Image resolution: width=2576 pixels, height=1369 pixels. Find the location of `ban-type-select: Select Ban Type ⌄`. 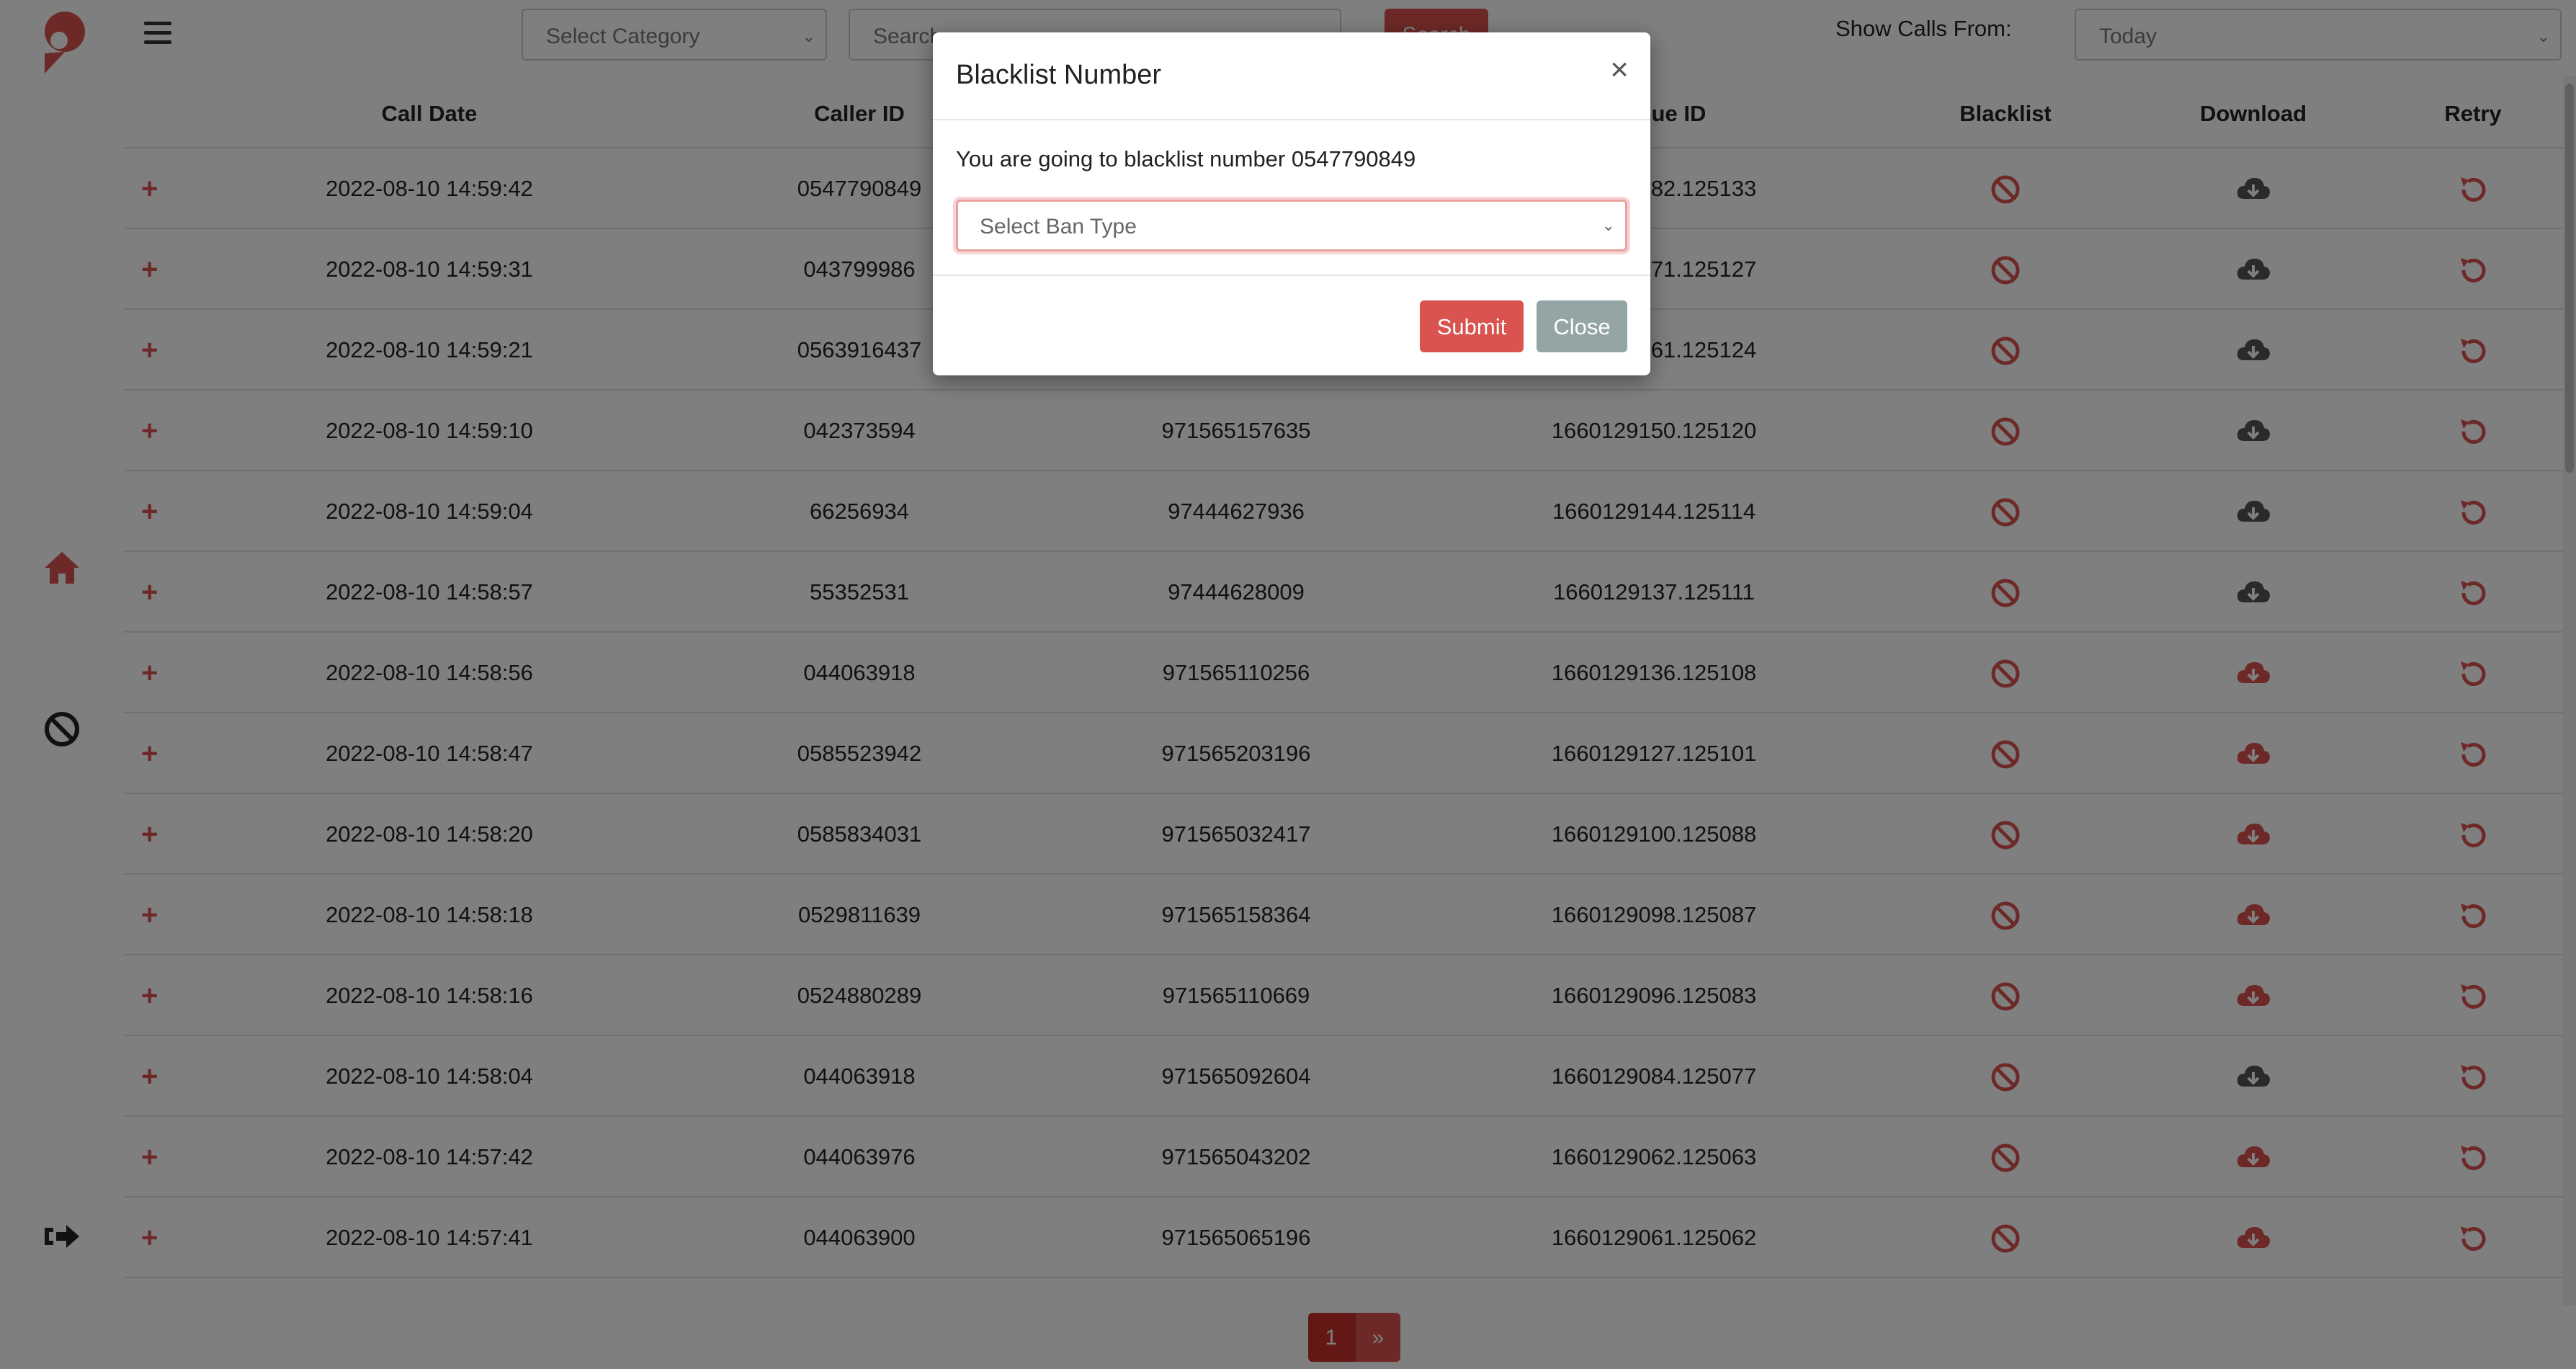

ban-type-select: Select Ban Type ⌄ is located at coordinates (1291, 225).